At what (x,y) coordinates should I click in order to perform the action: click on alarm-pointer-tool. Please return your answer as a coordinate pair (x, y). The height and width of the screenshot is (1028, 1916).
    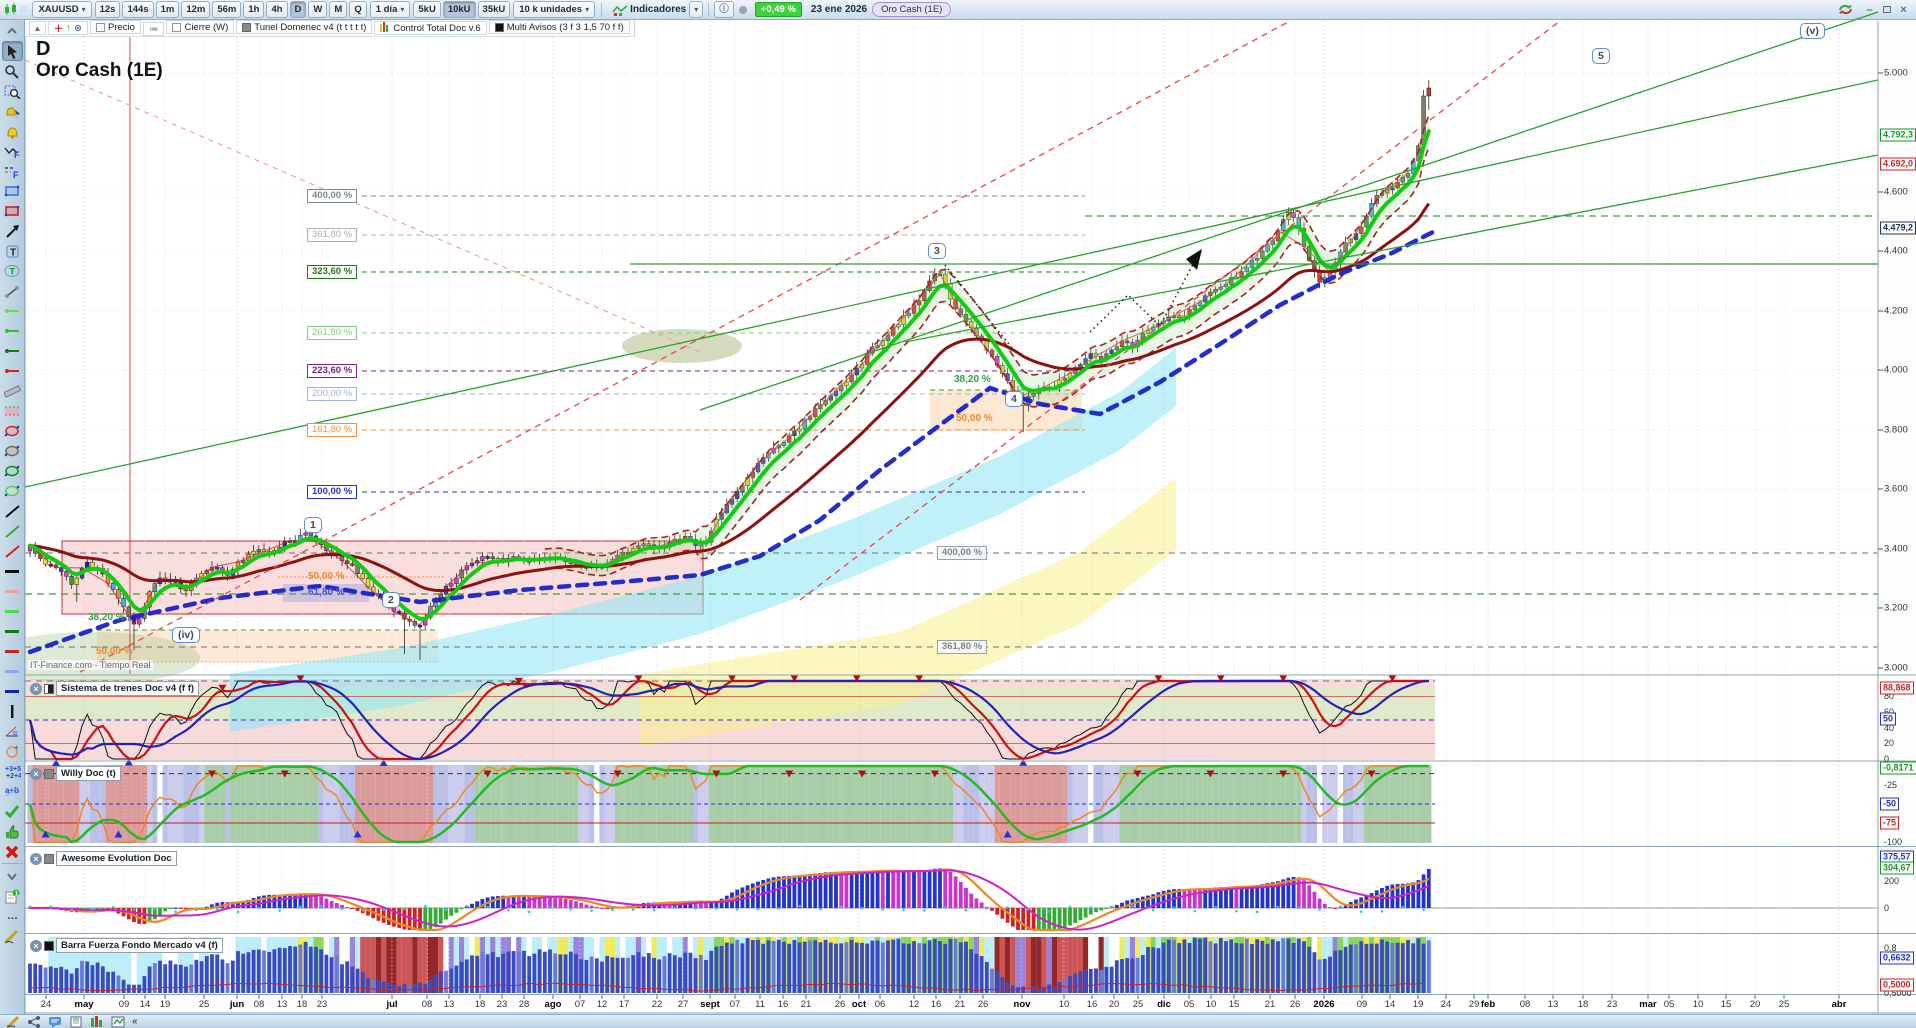
    Looking at the image, I should click on (12, 111).